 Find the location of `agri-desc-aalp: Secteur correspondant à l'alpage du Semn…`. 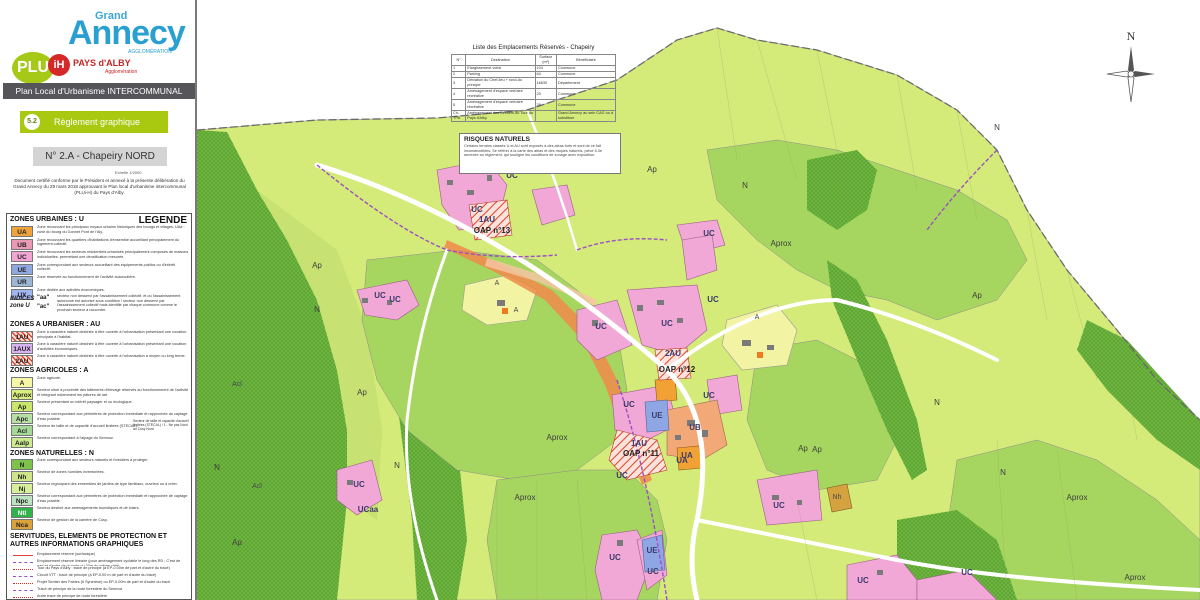

agri-desc-aalp: Secteur correspondant à l'alpage du Semn… is located at coordinates (75, 438).